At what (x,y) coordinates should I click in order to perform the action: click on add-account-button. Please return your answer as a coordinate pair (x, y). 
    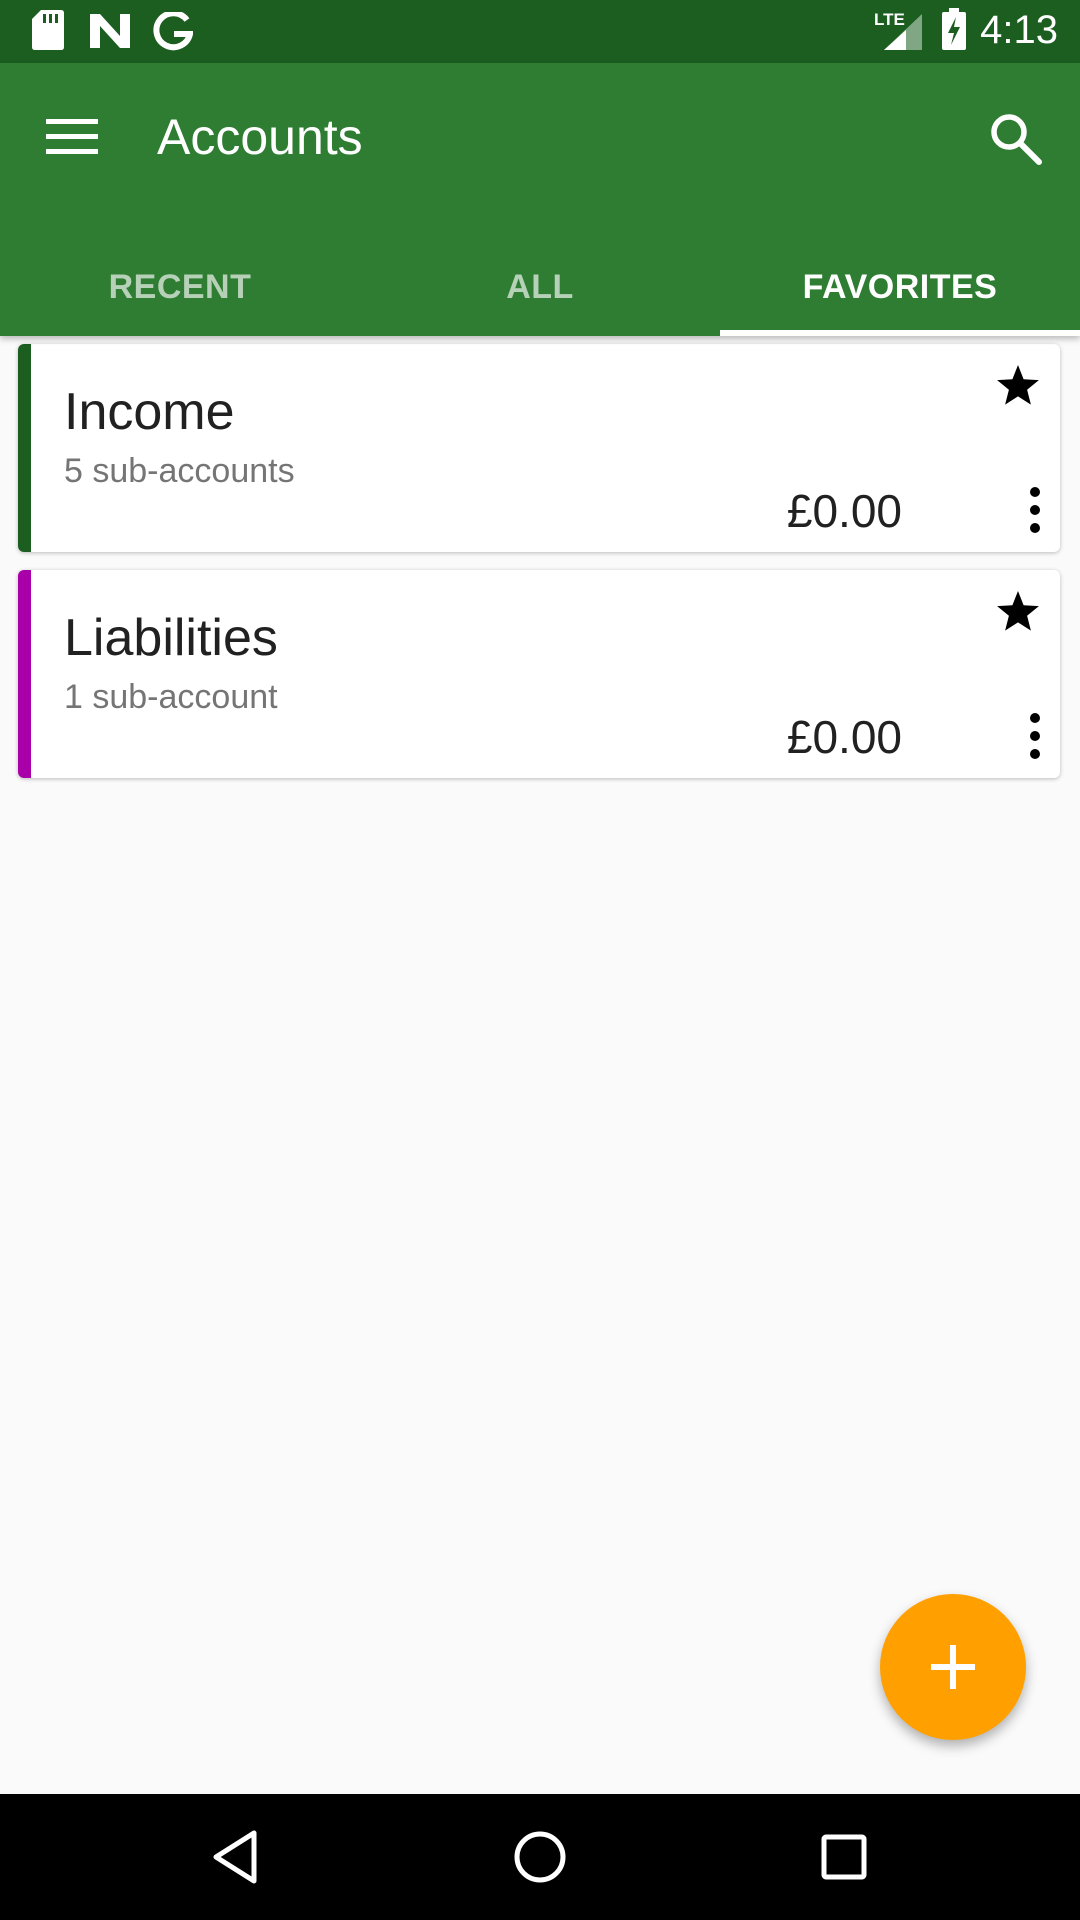
    Looking at the image, I should click on (953, 1667).